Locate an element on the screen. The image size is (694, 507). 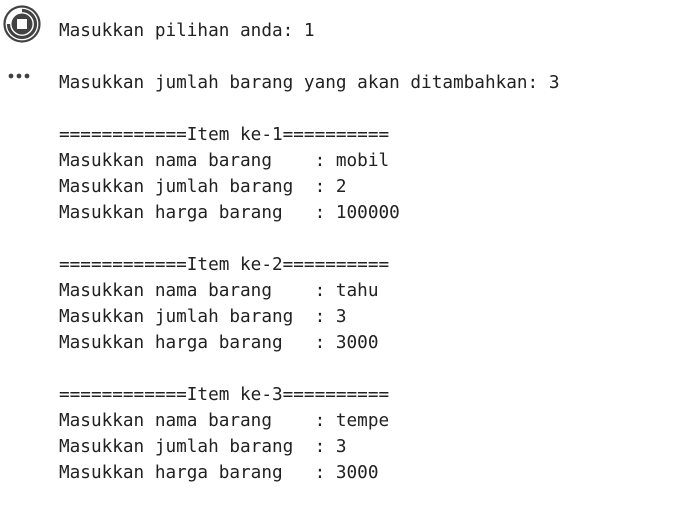
output-line: ============Item ke-3========== is located at coordinates (224, 395).